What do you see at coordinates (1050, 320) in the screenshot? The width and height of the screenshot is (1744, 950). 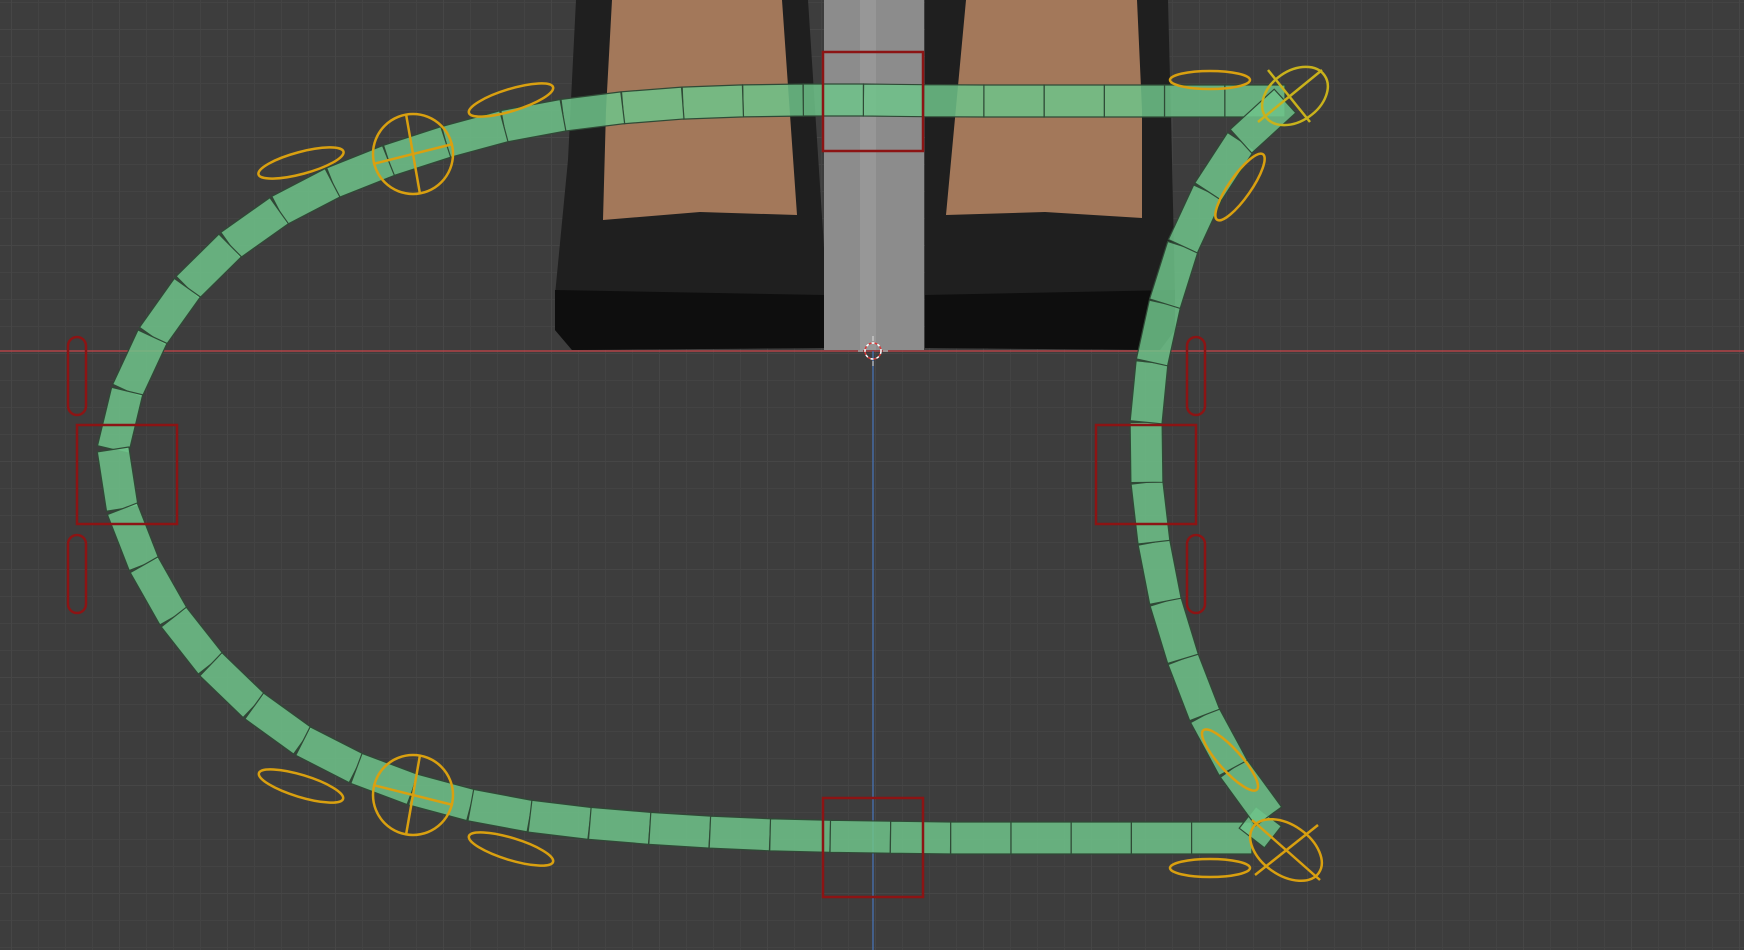 I see `right-shoe-sole` at bounding box center [1050, 320].